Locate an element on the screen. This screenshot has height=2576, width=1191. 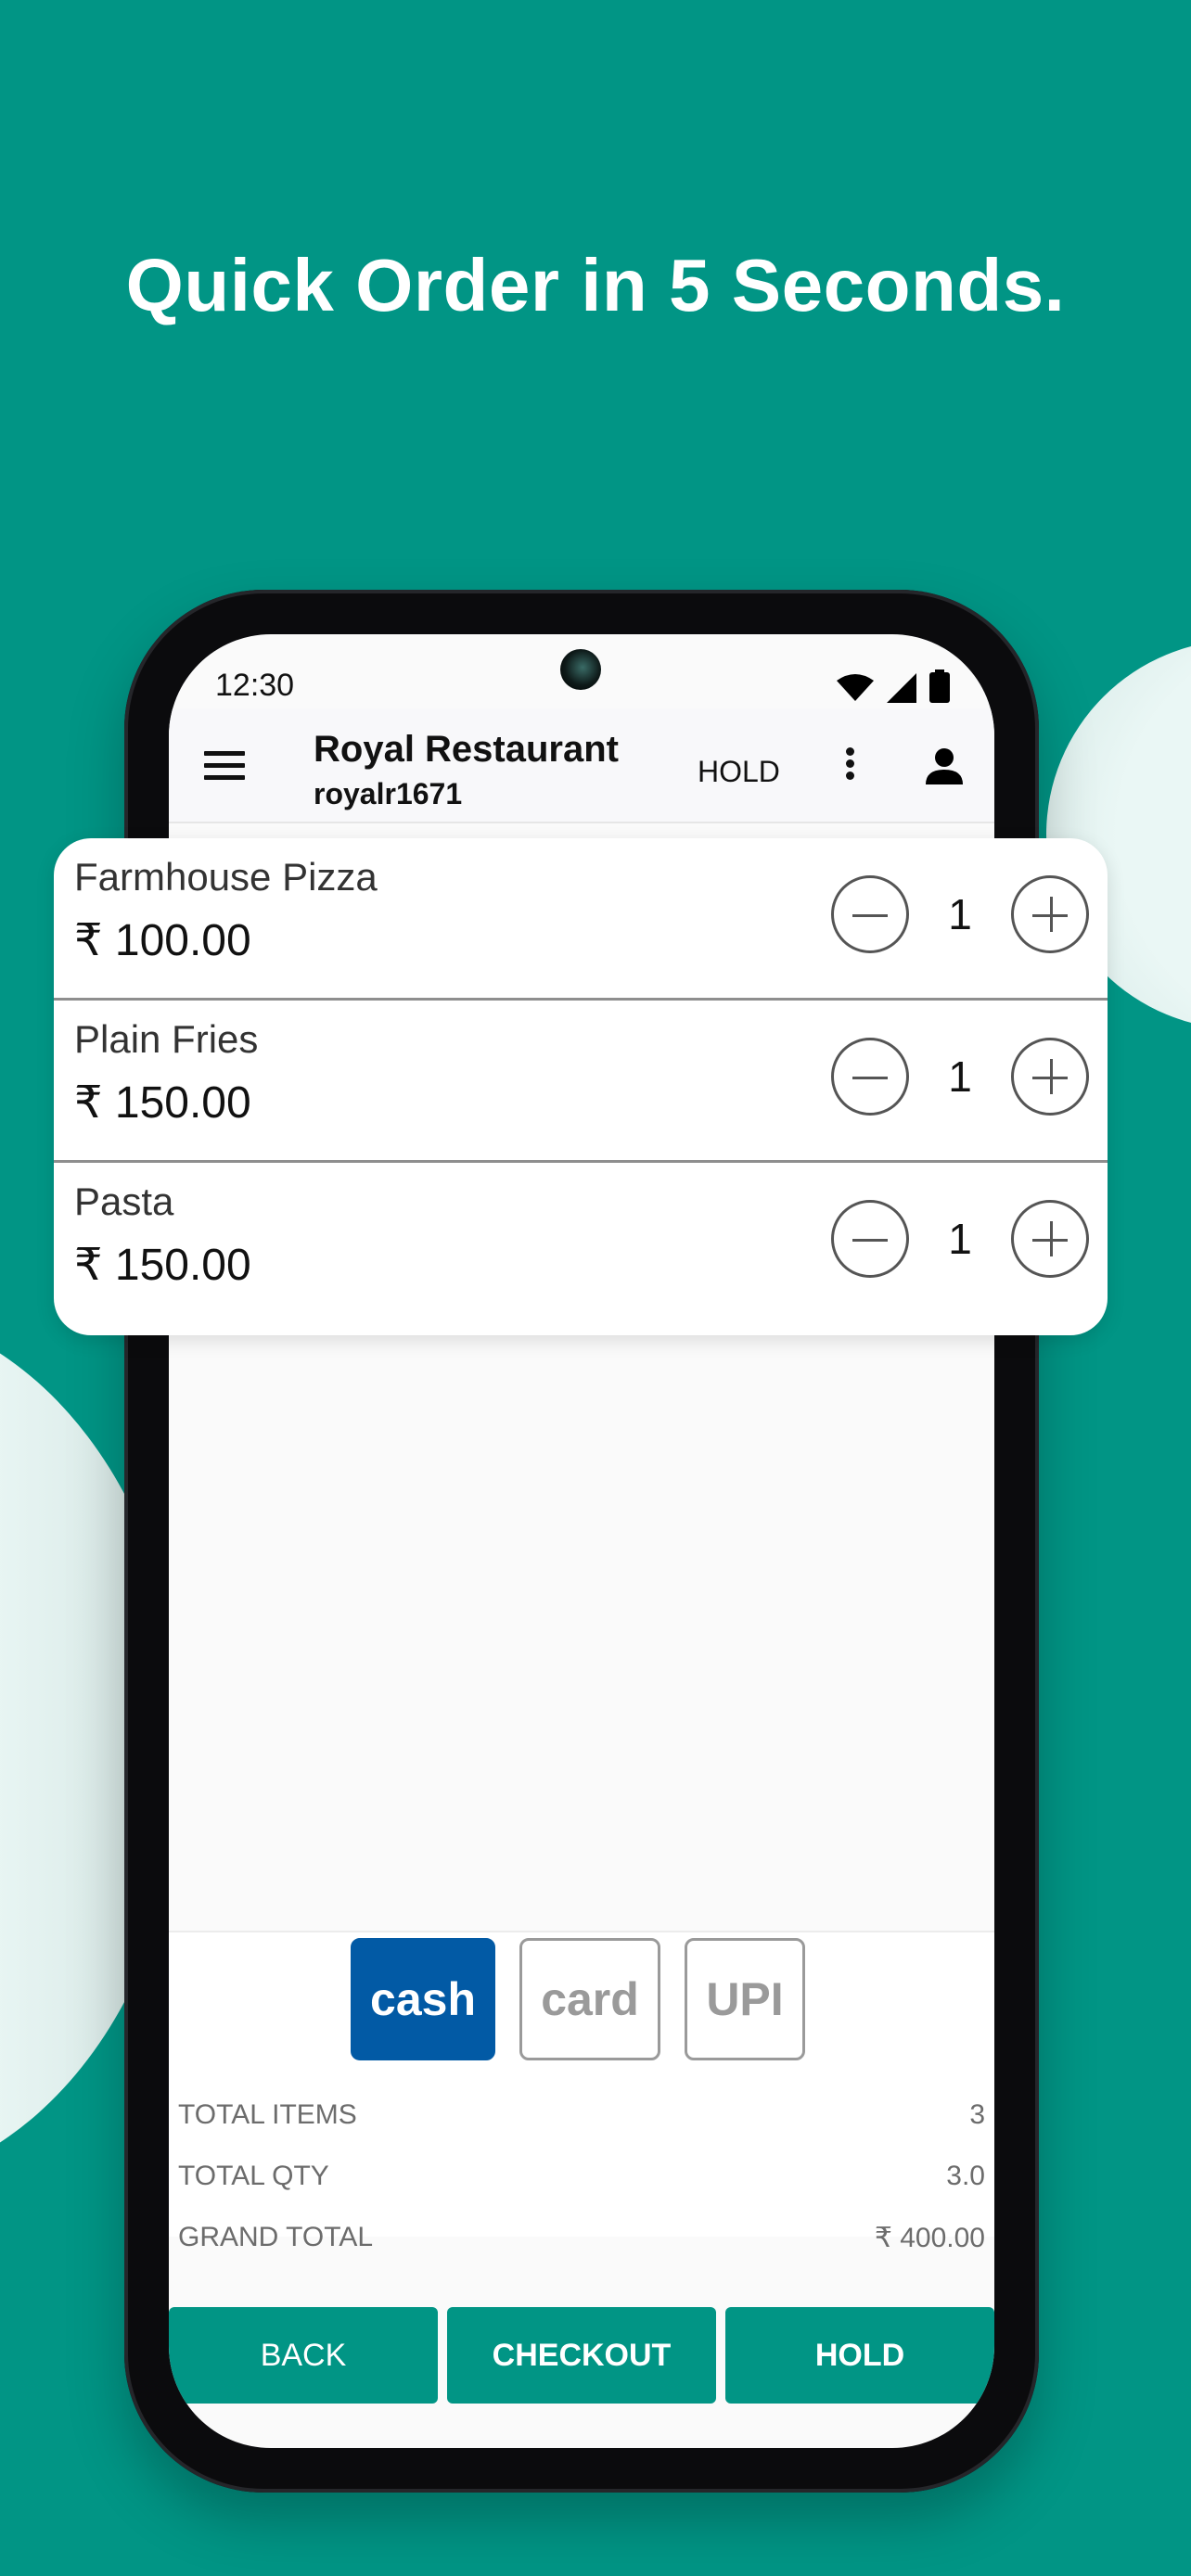
menu-icon is located at coordinates (224, 766).